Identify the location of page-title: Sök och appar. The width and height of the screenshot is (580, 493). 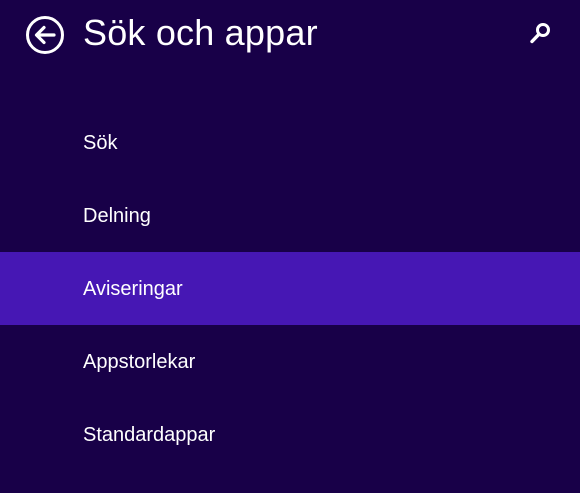
(200, 32).